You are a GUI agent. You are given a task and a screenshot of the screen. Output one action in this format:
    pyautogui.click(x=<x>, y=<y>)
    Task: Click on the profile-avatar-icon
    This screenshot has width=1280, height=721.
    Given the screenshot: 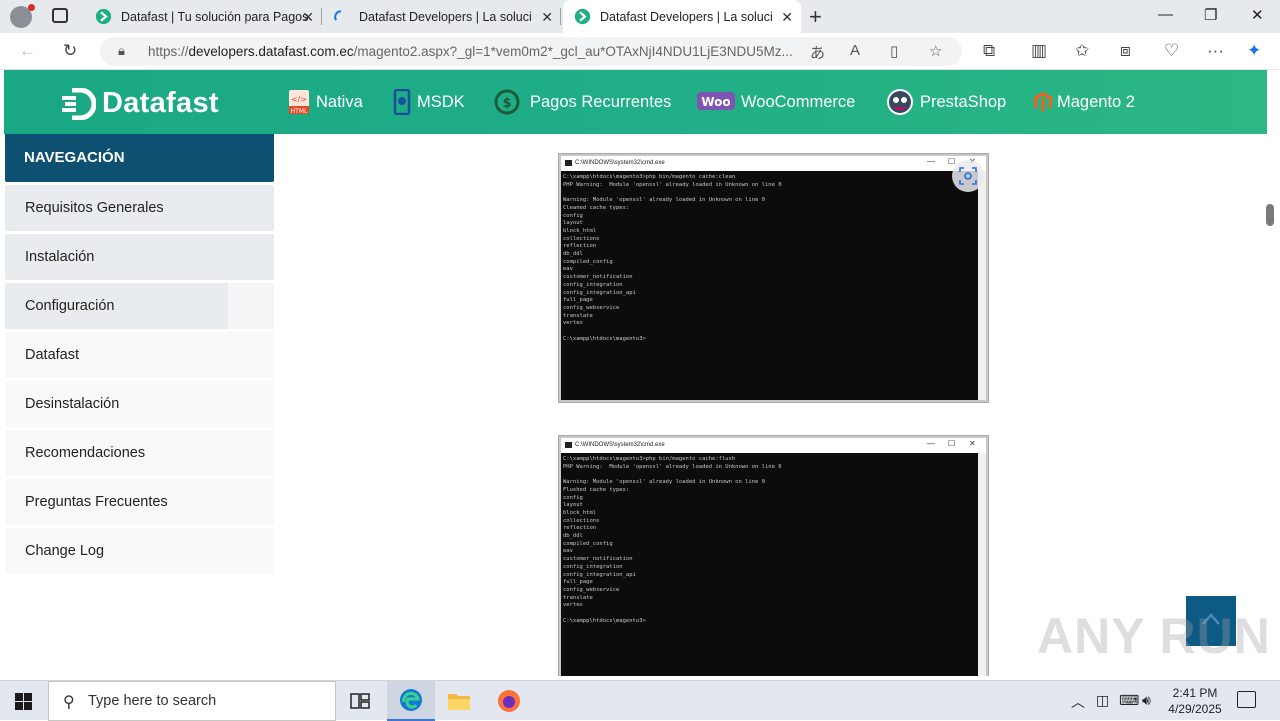 What is the action you would take?
    pyautogui.click(x=22, y=16)
    